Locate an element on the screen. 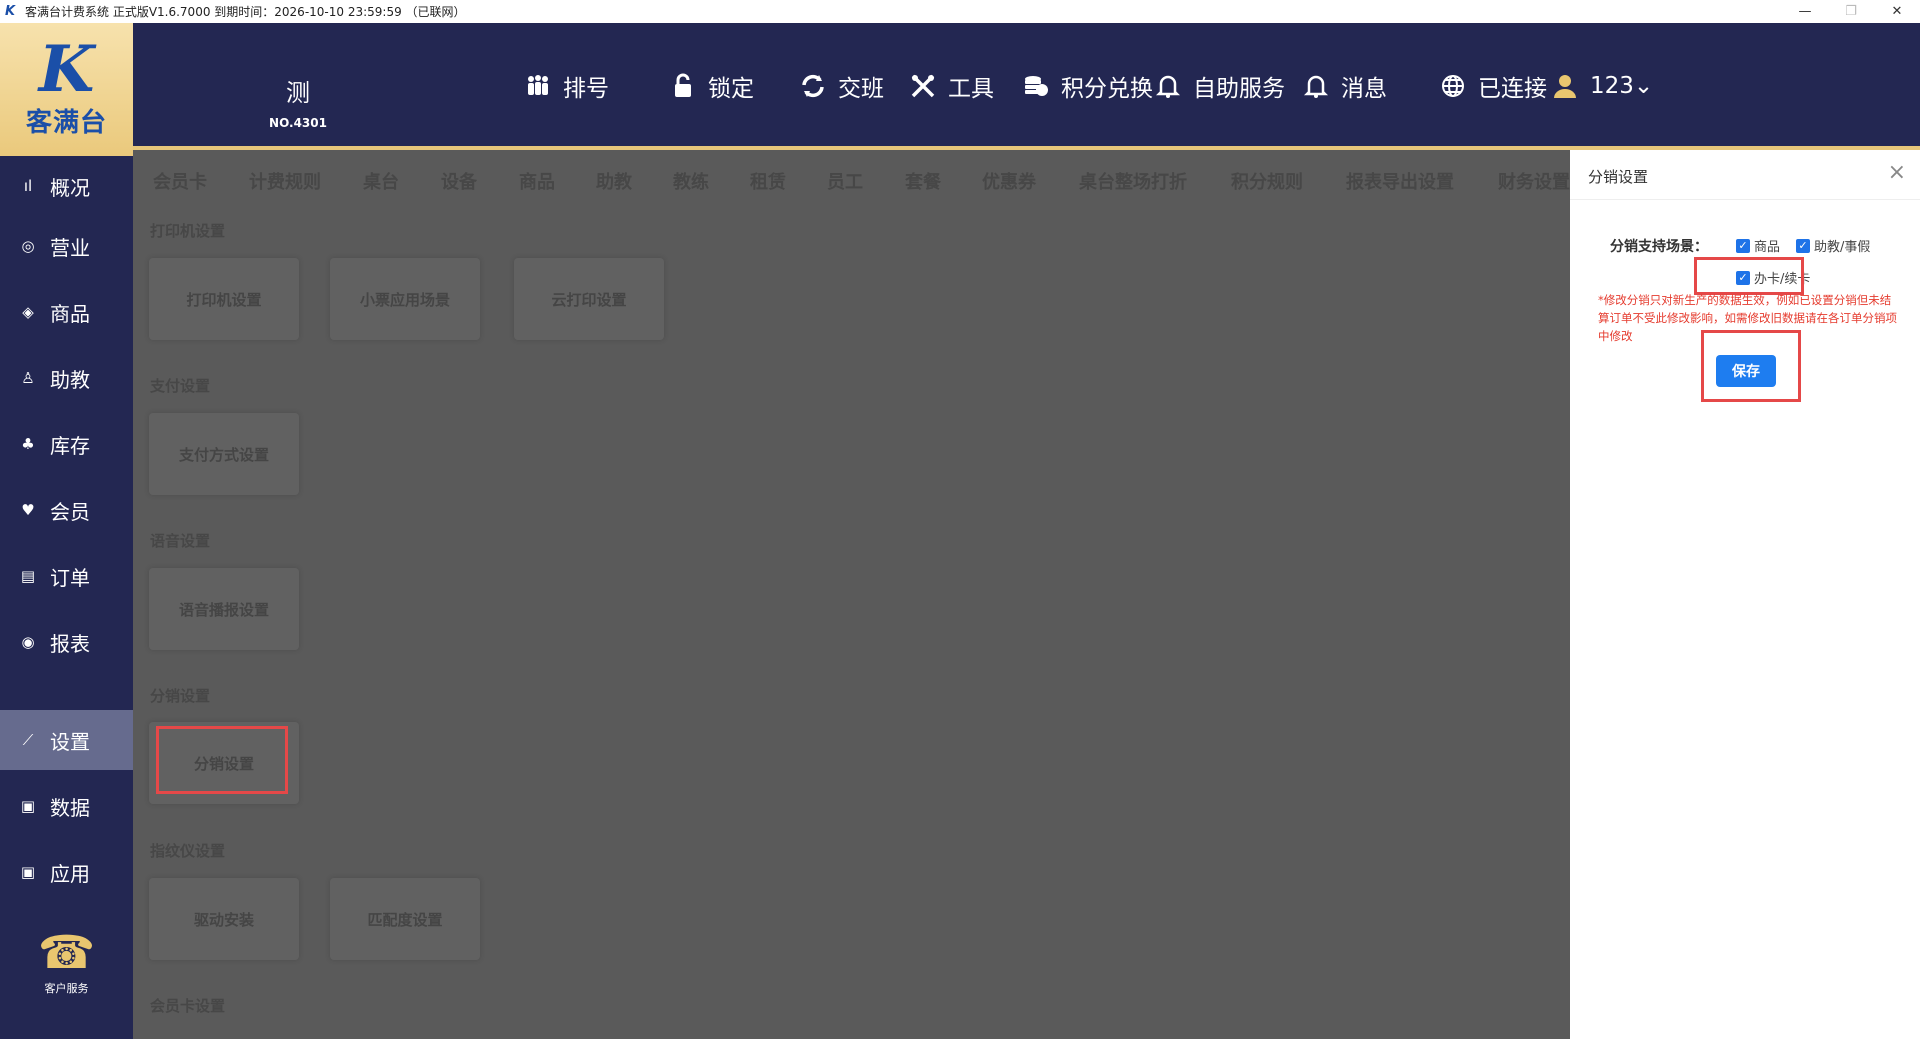 The width and height of the screenshot is (1920, 1039). checkbox-products: ✓ 商品 is located at coordinates (1758, 245).